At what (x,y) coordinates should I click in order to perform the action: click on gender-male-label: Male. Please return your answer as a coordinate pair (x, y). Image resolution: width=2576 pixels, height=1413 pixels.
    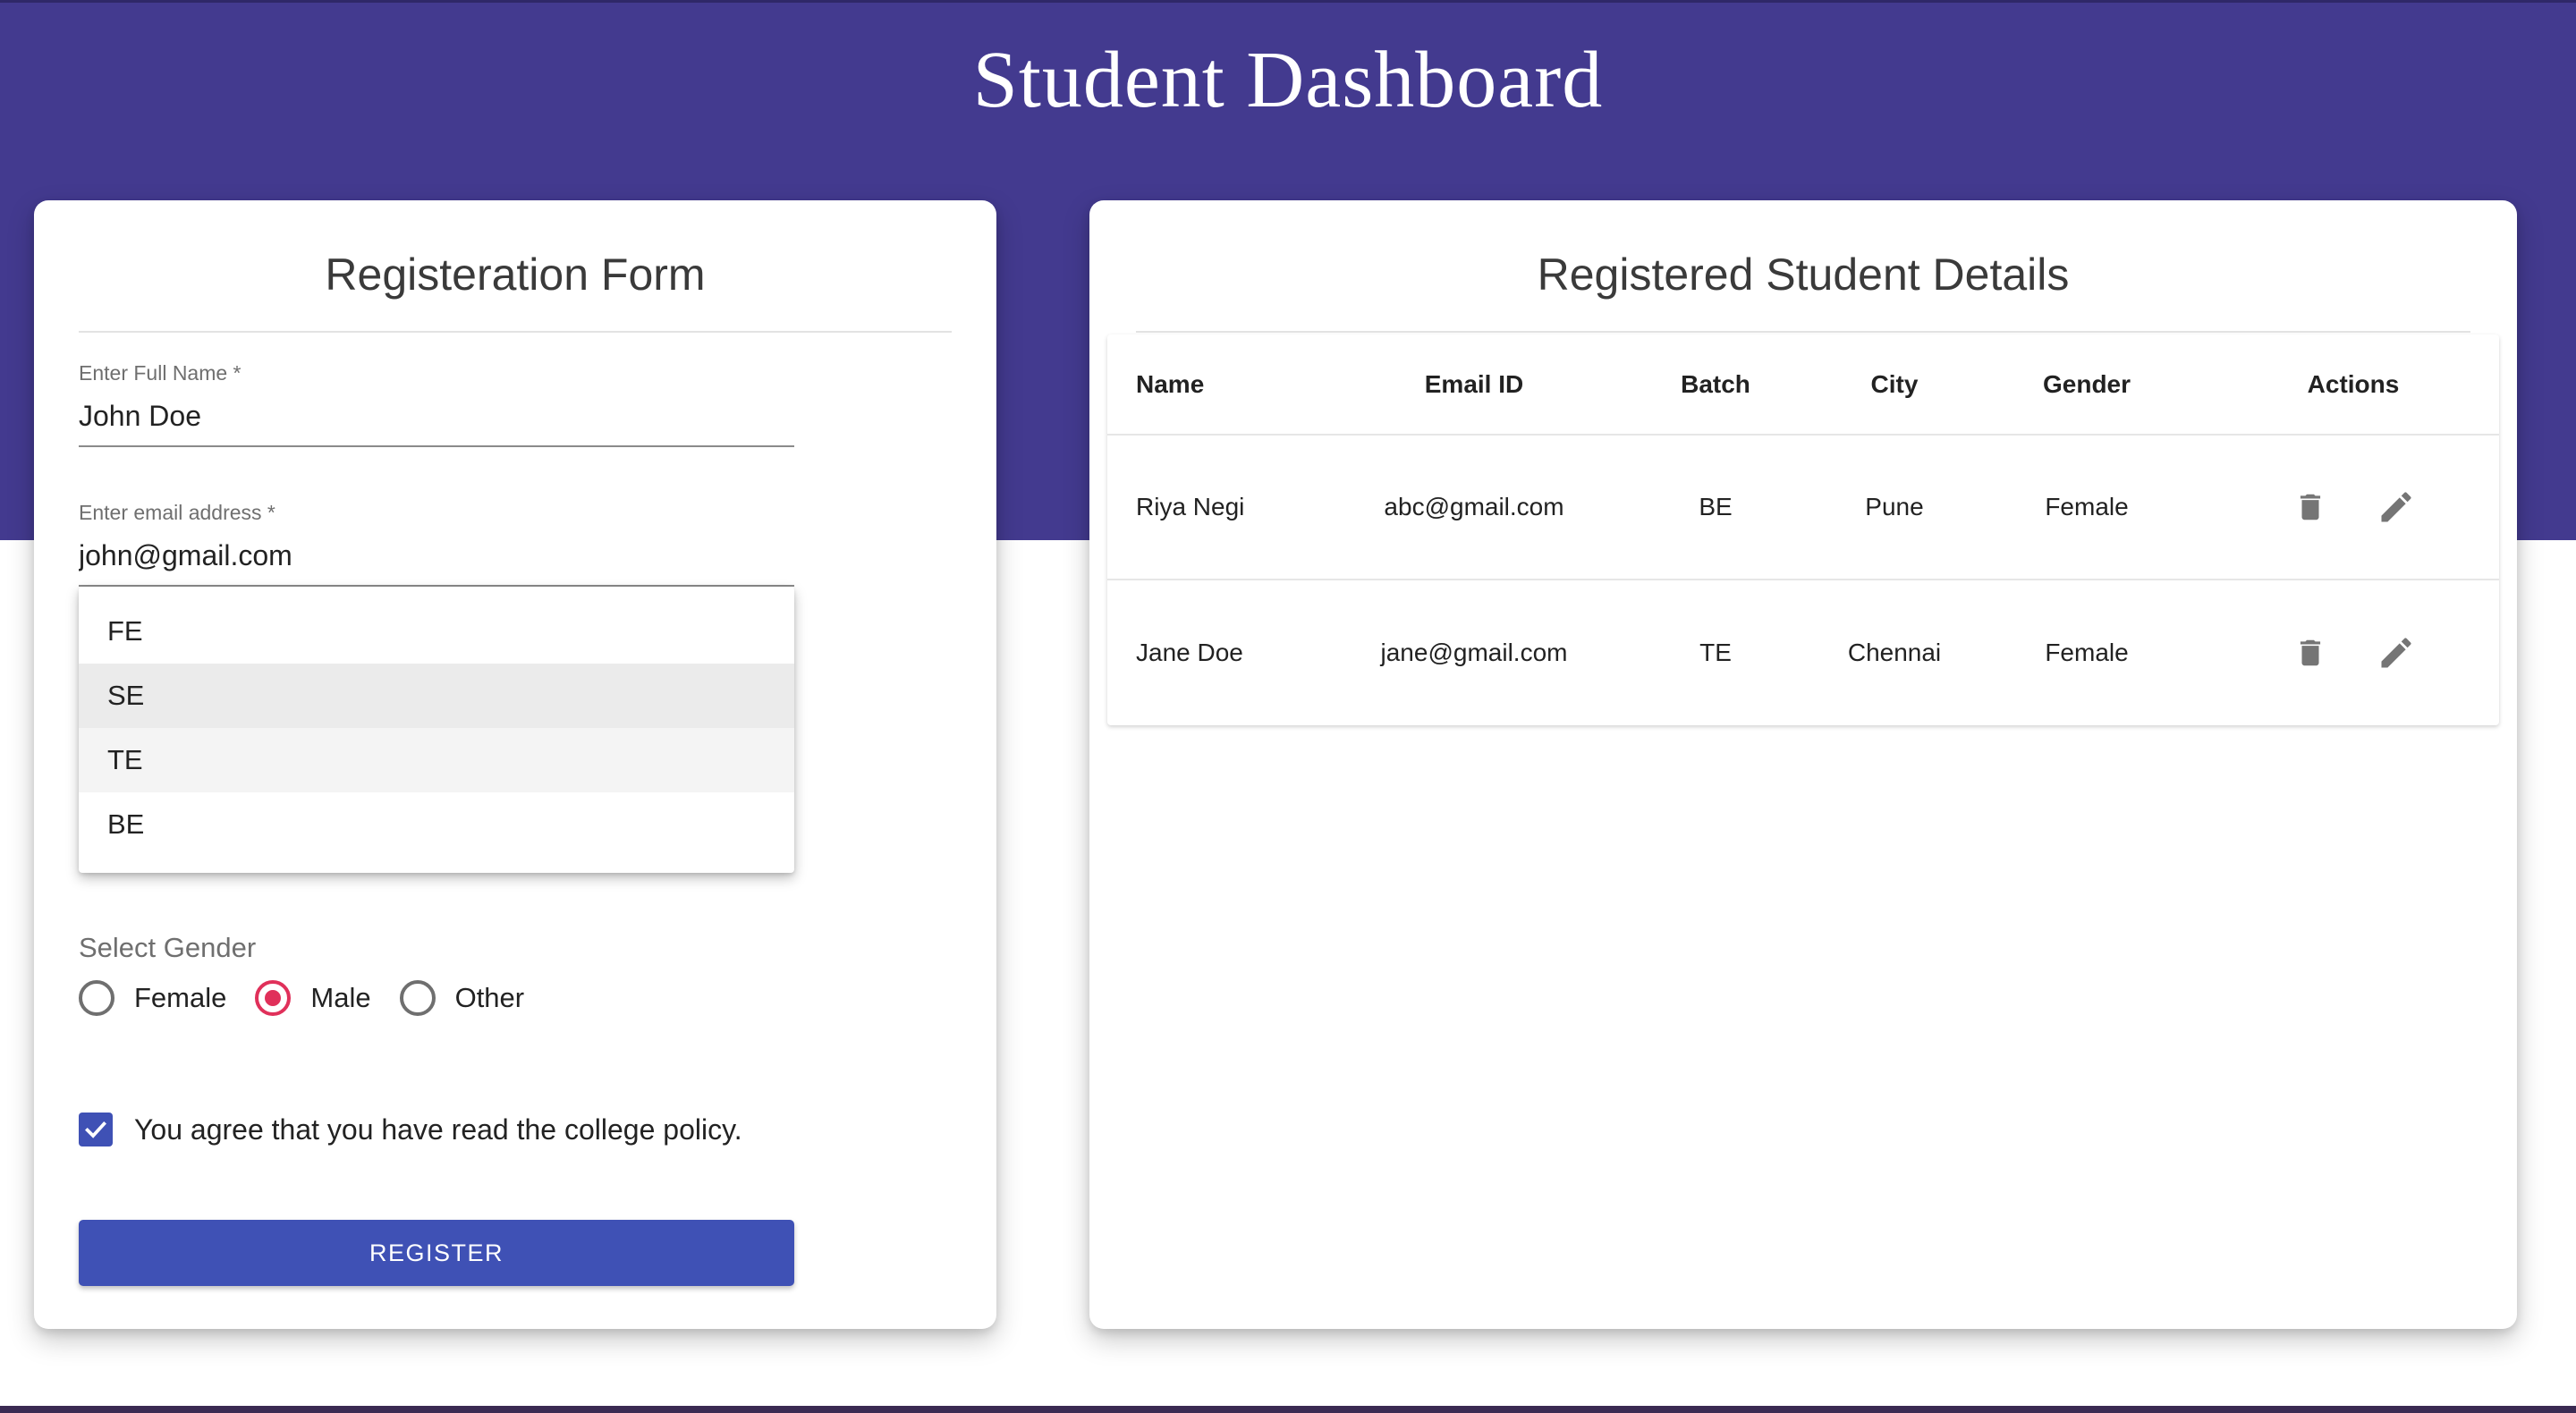
    Looking at the image, I should click on (340, 997).